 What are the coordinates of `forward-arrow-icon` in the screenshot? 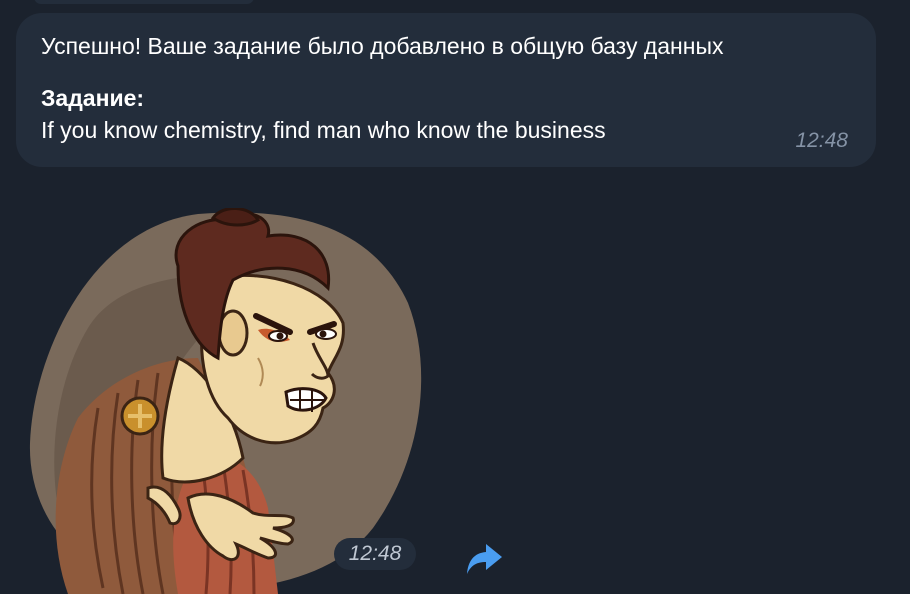 It's located at (484, 559).